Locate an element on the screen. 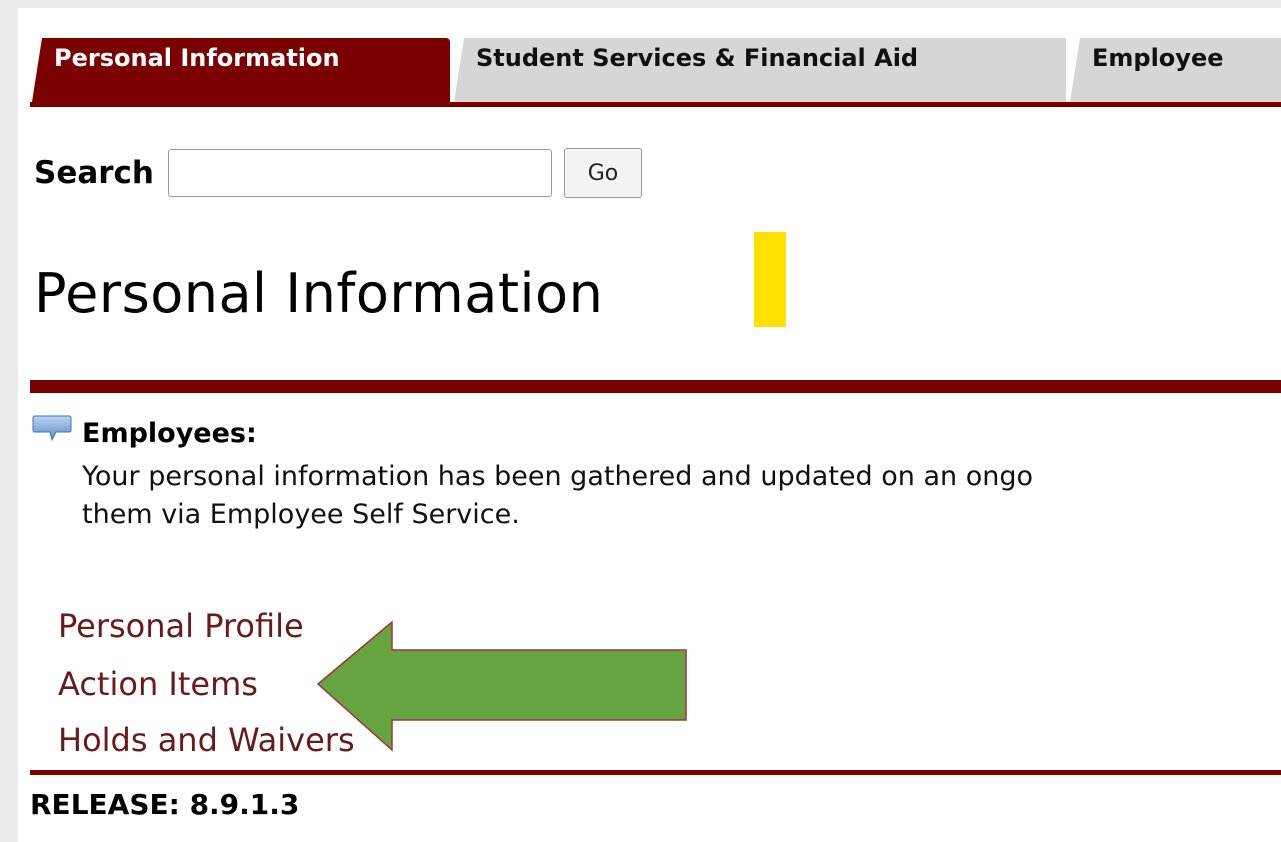 The height and width of the screenshot is (842, 1281). release-label: RELEASE: 8.9.1.3 is located at coordinates (165, 804).